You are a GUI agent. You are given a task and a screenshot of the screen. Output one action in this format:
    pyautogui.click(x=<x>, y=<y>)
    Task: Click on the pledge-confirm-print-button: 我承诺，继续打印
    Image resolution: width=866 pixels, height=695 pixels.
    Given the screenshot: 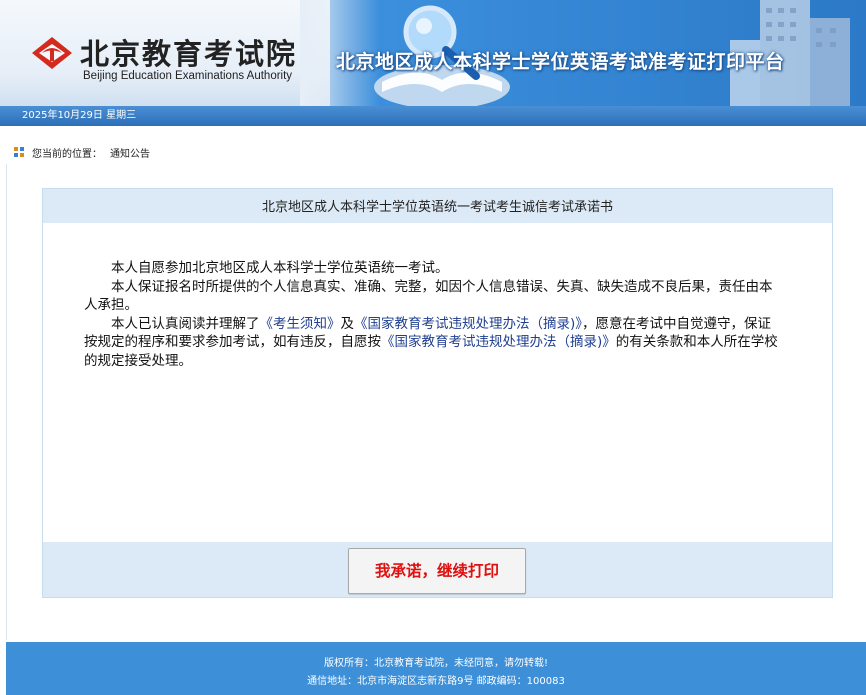 What is the action you would take?
    pyautogui.click(x=437, y=571)
    